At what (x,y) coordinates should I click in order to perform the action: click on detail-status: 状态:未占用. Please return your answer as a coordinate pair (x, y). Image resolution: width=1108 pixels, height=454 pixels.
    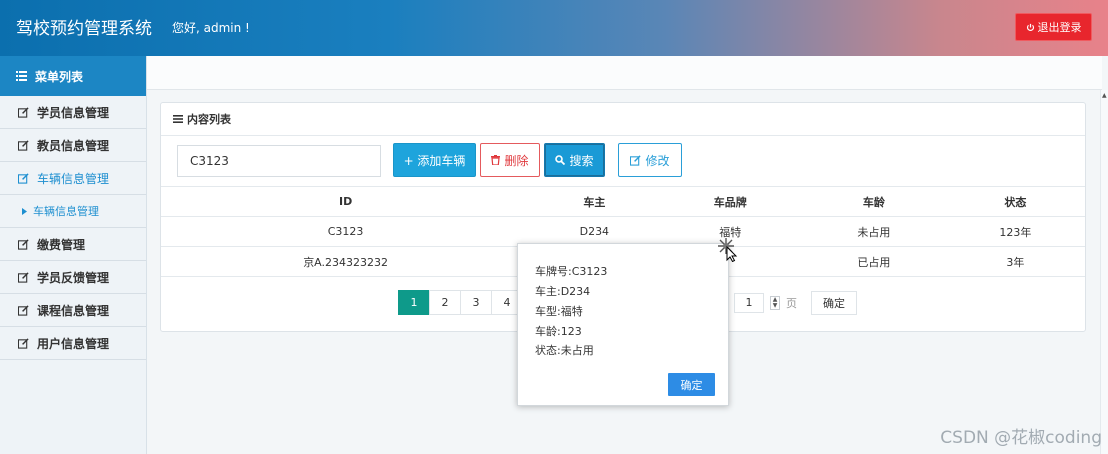
    Looking at the image, I should click on (564, 350).